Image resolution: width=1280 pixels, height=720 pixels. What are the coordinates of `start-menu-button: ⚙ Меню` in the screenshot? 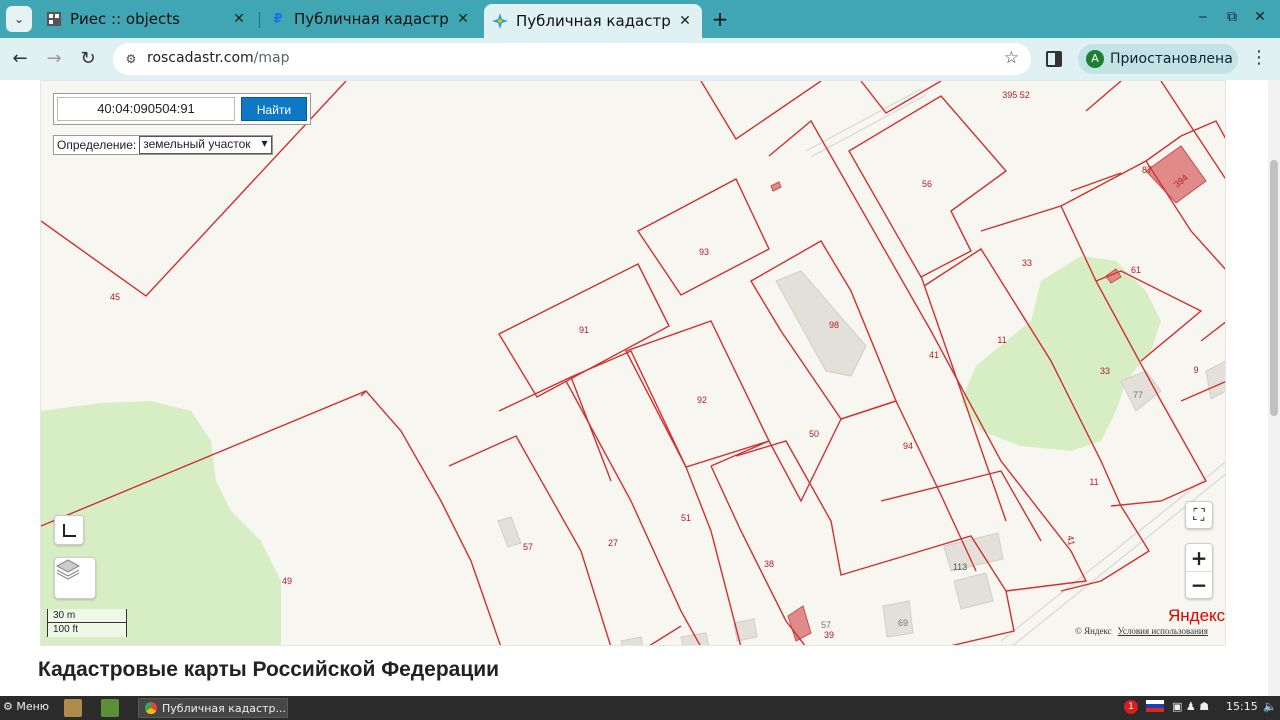 It's located at (26, 706).